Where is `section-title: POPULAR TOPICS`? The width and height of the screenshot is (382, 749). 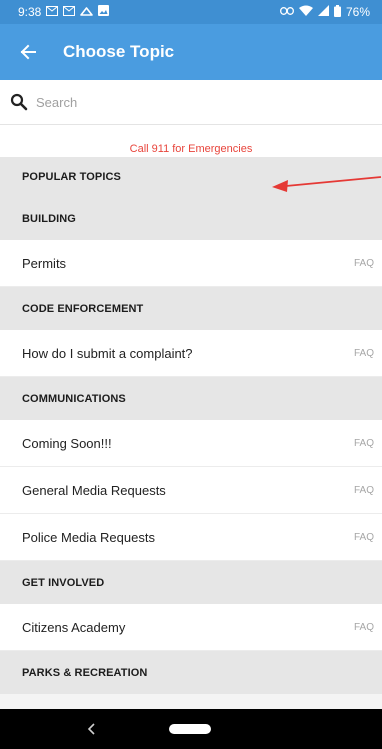
section-title: POPULAR TOPICS is located at coordinates (71, 177).